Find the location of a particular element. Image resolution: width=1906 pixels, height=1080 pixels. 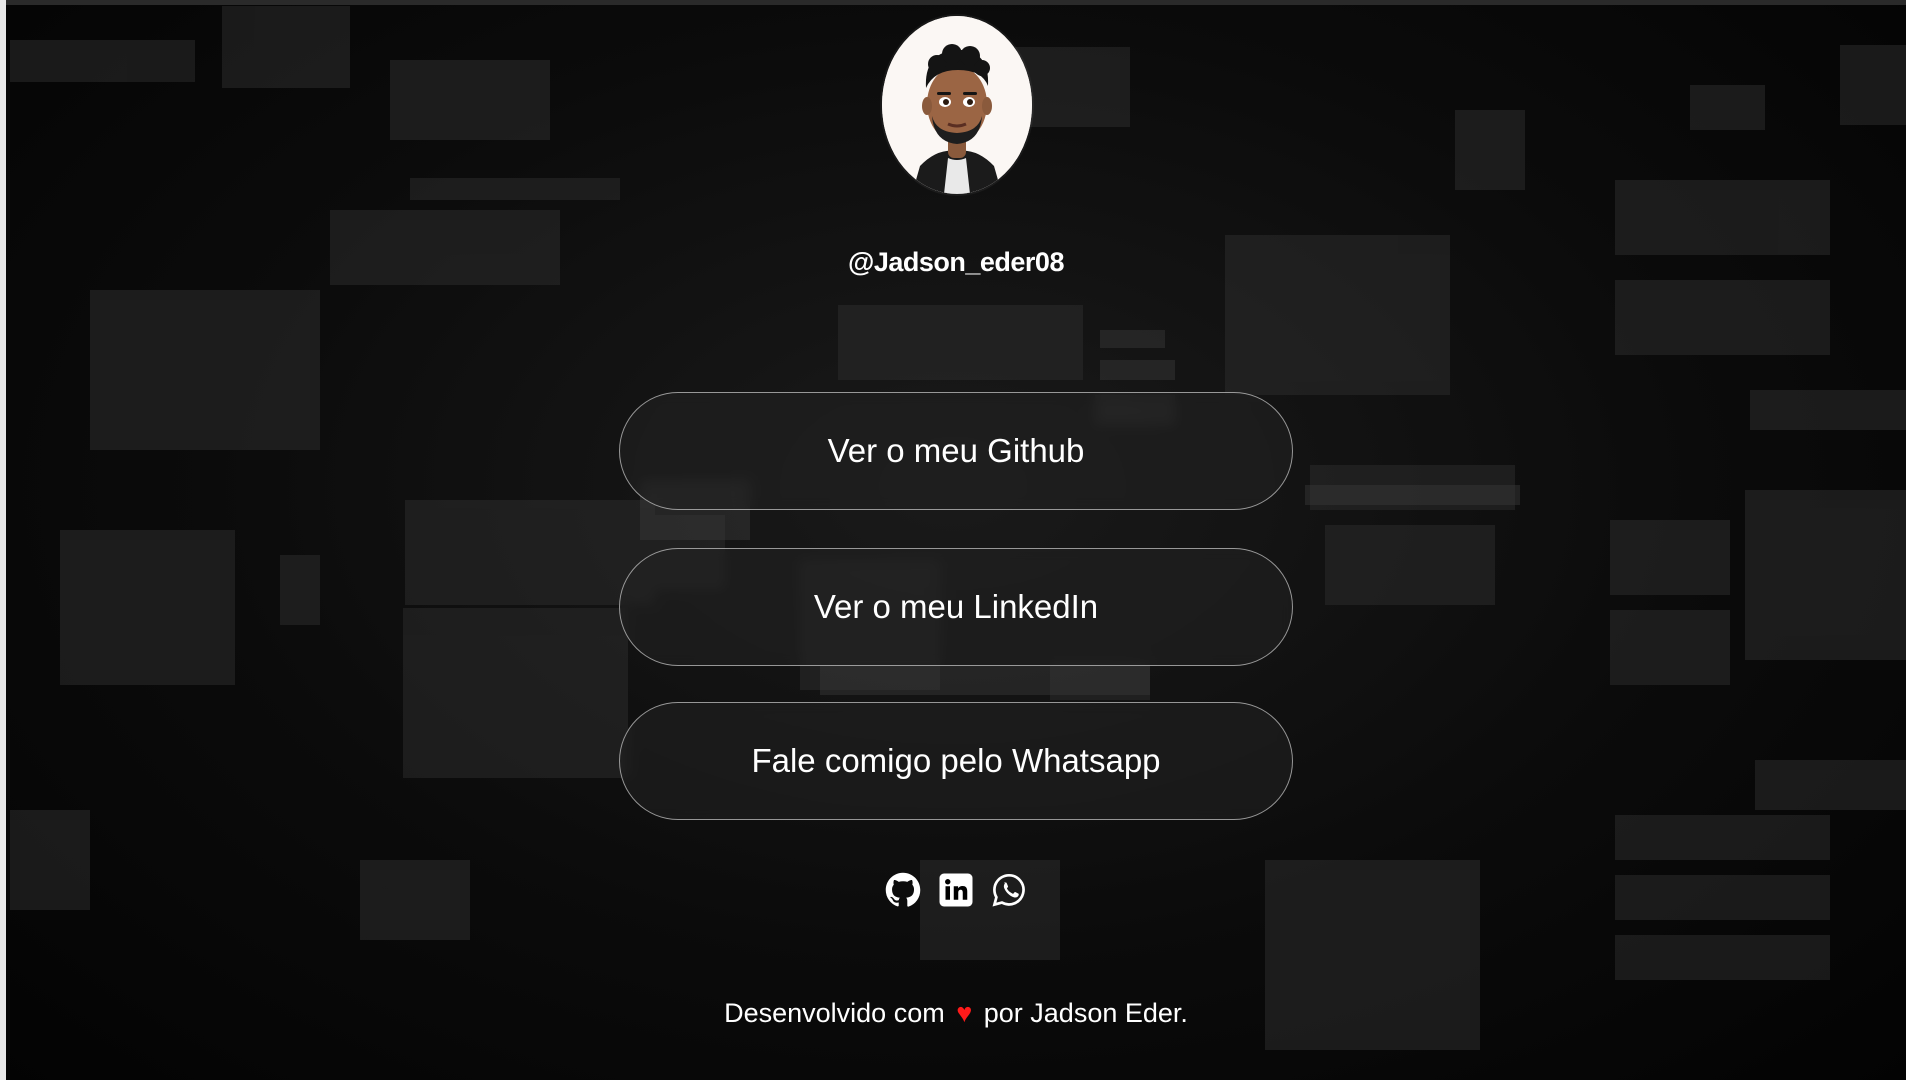

linkedin-link-button: Ver o meu LinkedIn is located at coordinates (956, 607).